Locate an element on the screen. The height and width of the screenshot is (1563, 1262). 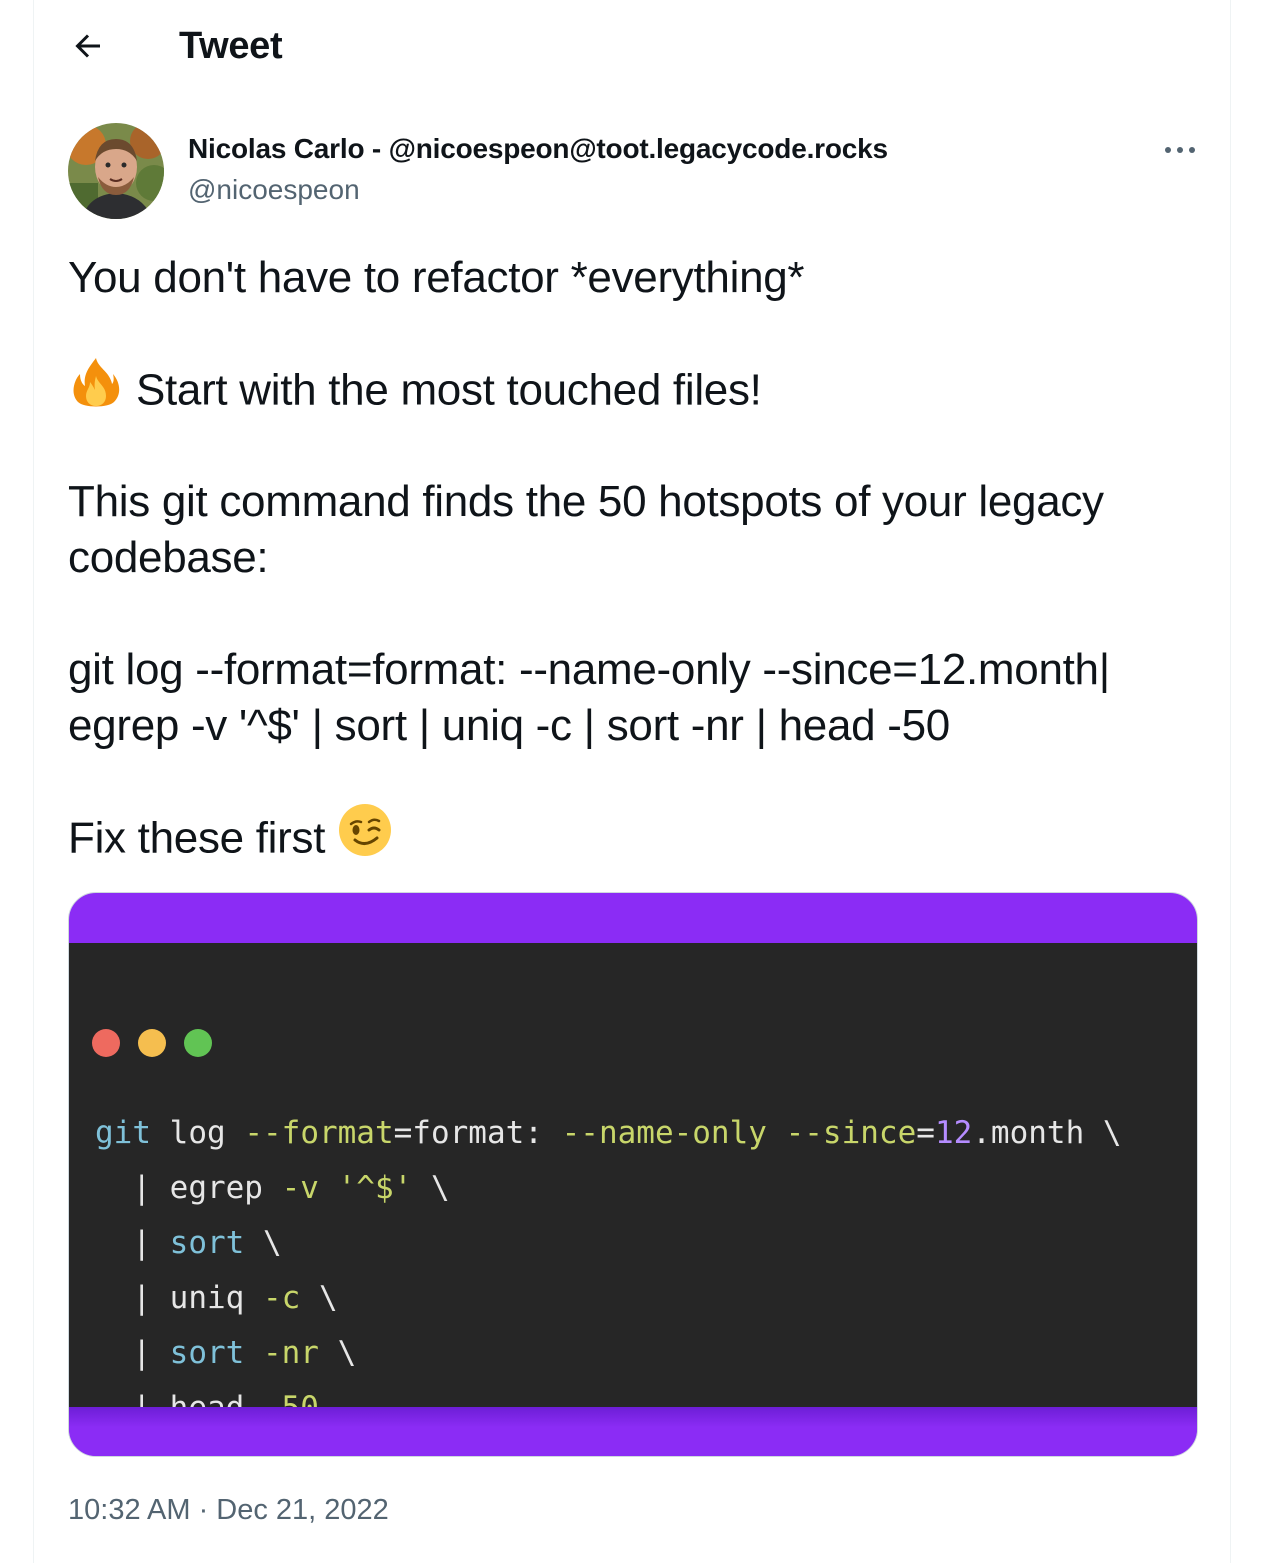
fire-icon is located at coordinates (96, 389).